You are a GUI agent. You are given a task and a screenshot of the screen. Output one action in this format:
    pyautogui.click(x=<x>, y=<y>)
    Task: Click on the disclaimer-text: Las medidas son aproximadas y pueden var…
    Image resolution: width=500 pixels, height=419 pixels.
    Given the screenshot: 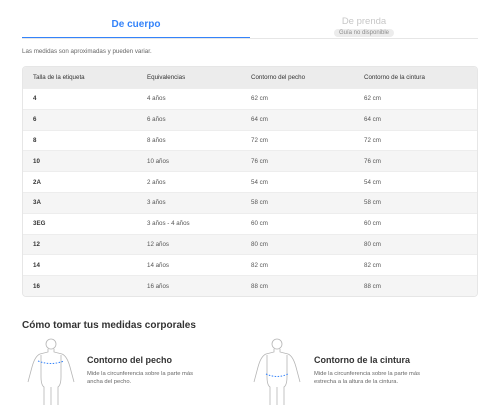 What is the action you would take?
    pyautogui.click(x=87, y=51)
    